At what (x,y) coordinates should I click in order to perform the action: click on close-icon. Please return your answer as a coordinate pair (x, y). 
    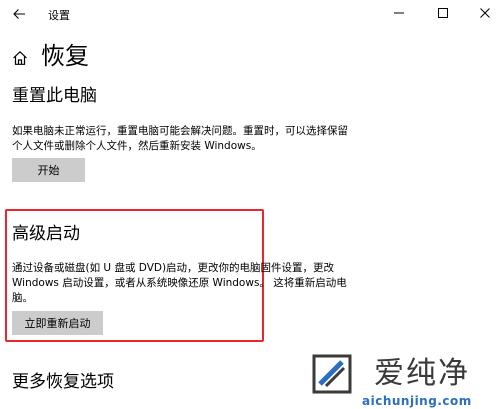
    Looking at the image, I should click on (485, 13).